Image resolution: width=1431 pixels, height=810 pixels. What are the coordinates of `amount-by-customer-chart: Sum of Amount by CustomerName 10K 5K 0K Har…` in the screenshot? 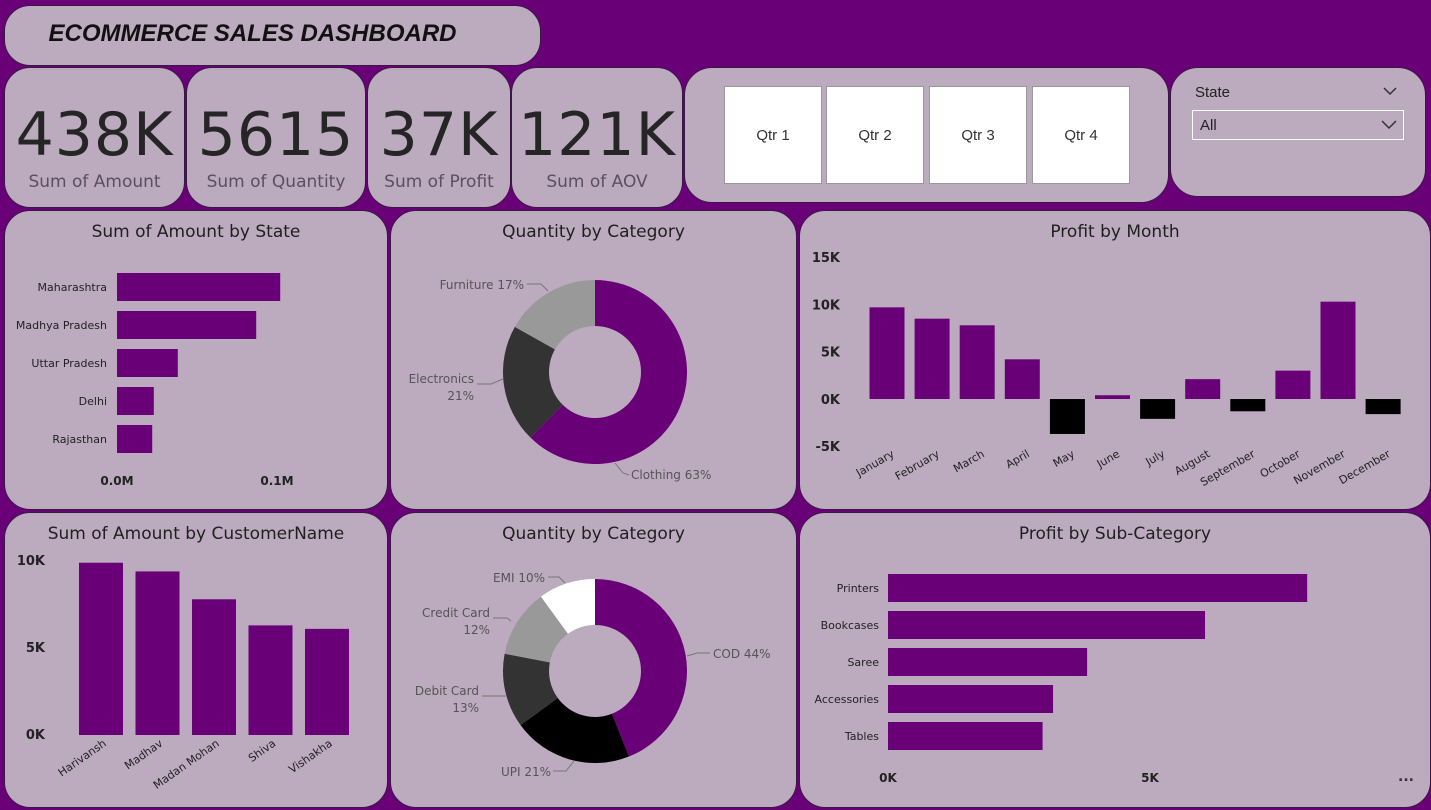 It's located at (196, 660).